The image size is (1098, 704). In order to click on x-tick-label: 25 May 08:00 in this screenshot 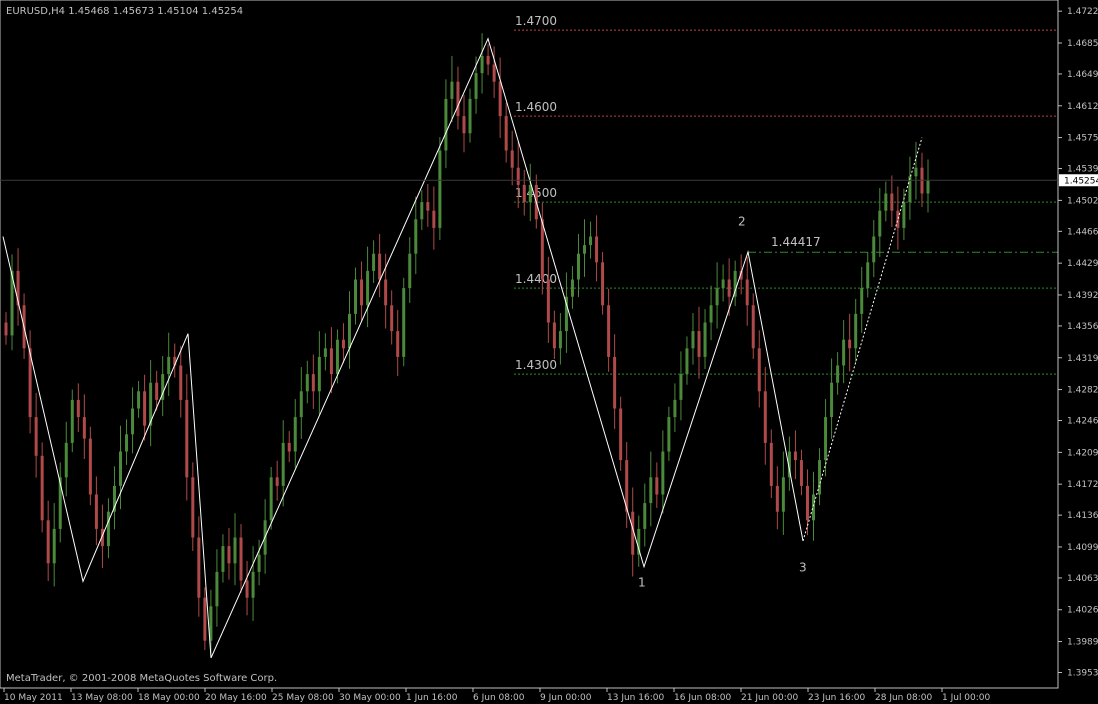, I will do `click(303, 698)`.